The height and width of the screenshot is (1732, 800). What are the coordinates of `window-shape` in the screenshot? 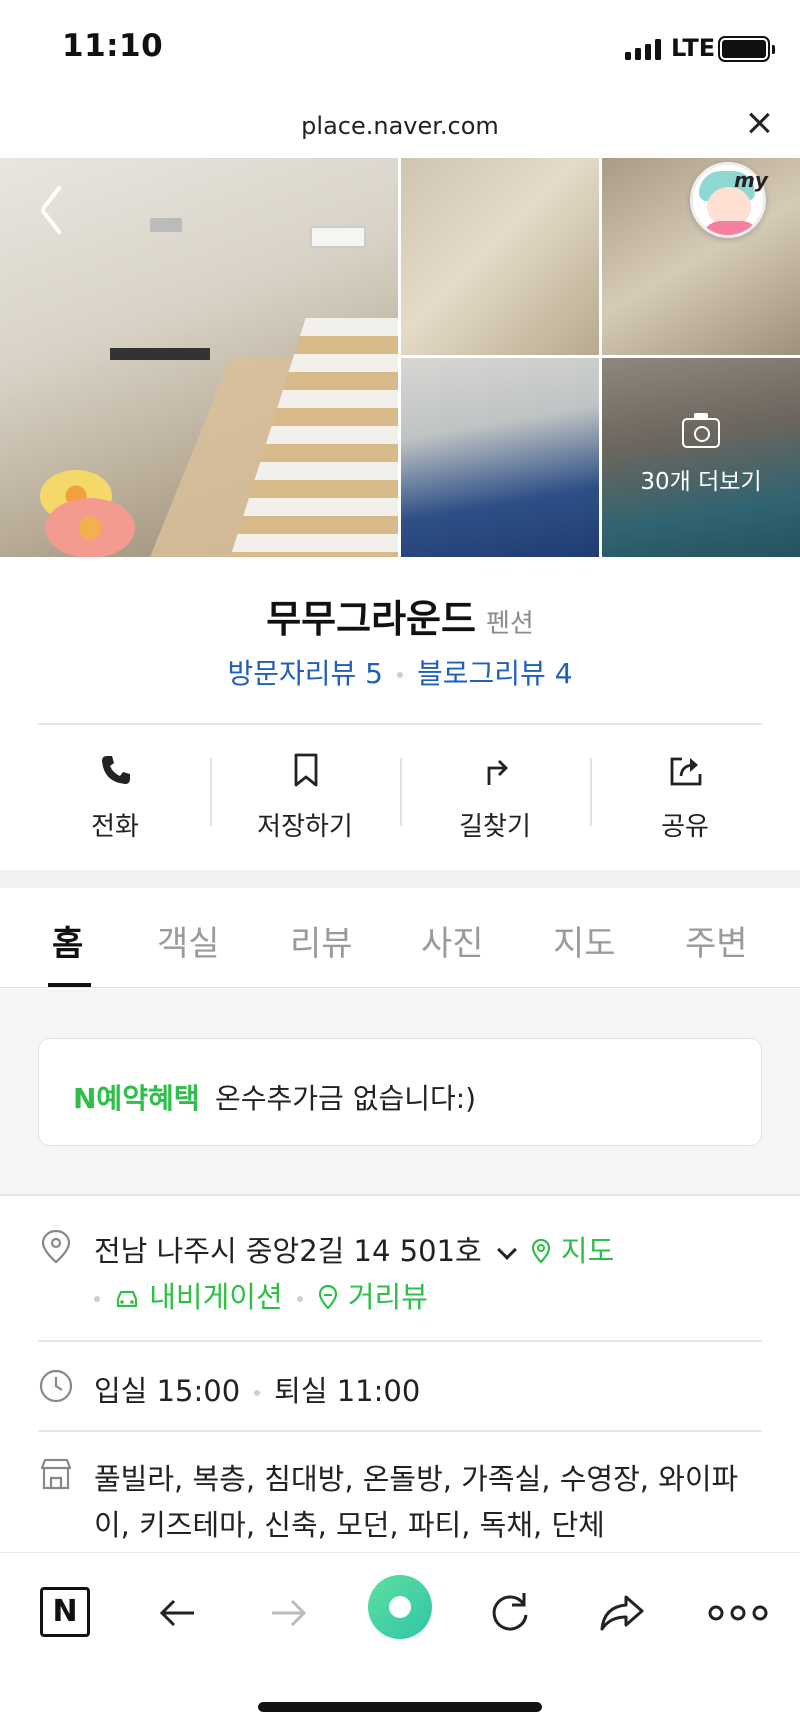 It's located at (338, 237).